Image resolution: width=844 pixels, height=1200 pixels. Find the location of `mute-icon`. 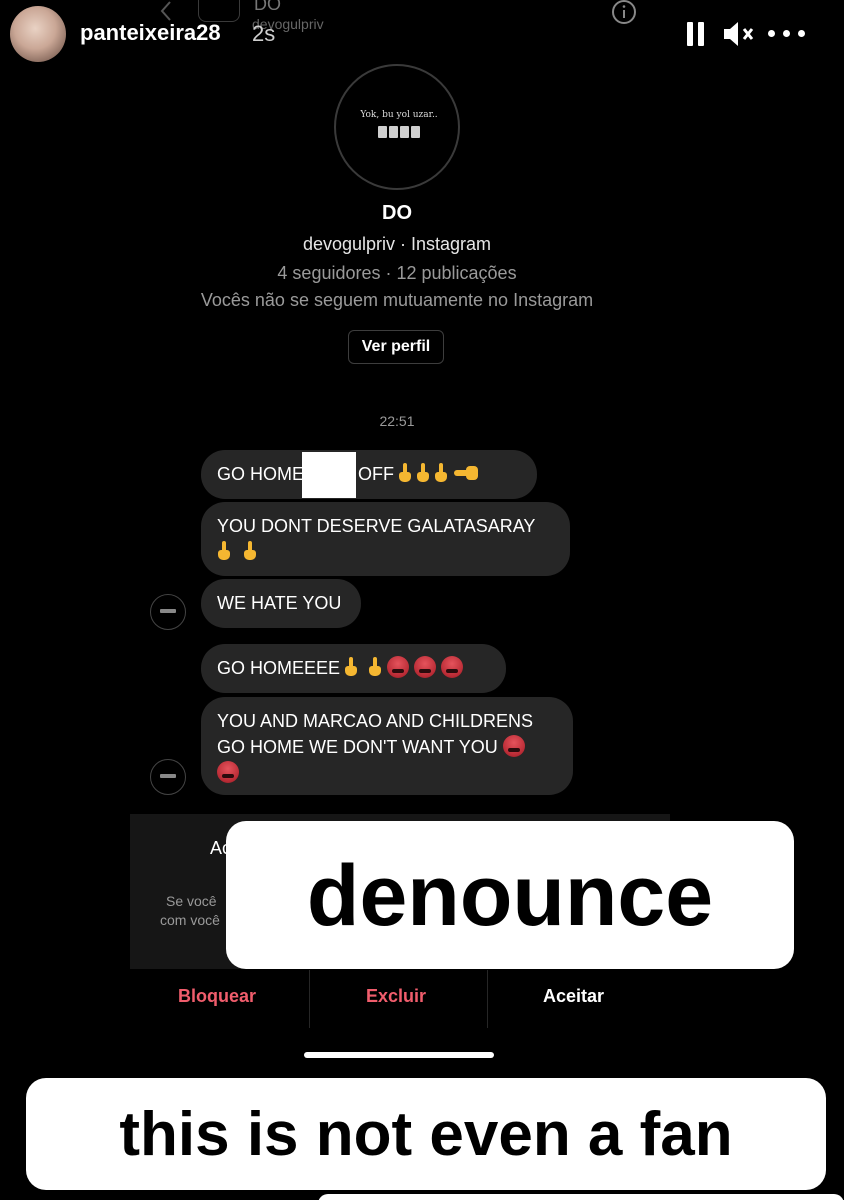

mute-icon is located at coordinates (739, 34).